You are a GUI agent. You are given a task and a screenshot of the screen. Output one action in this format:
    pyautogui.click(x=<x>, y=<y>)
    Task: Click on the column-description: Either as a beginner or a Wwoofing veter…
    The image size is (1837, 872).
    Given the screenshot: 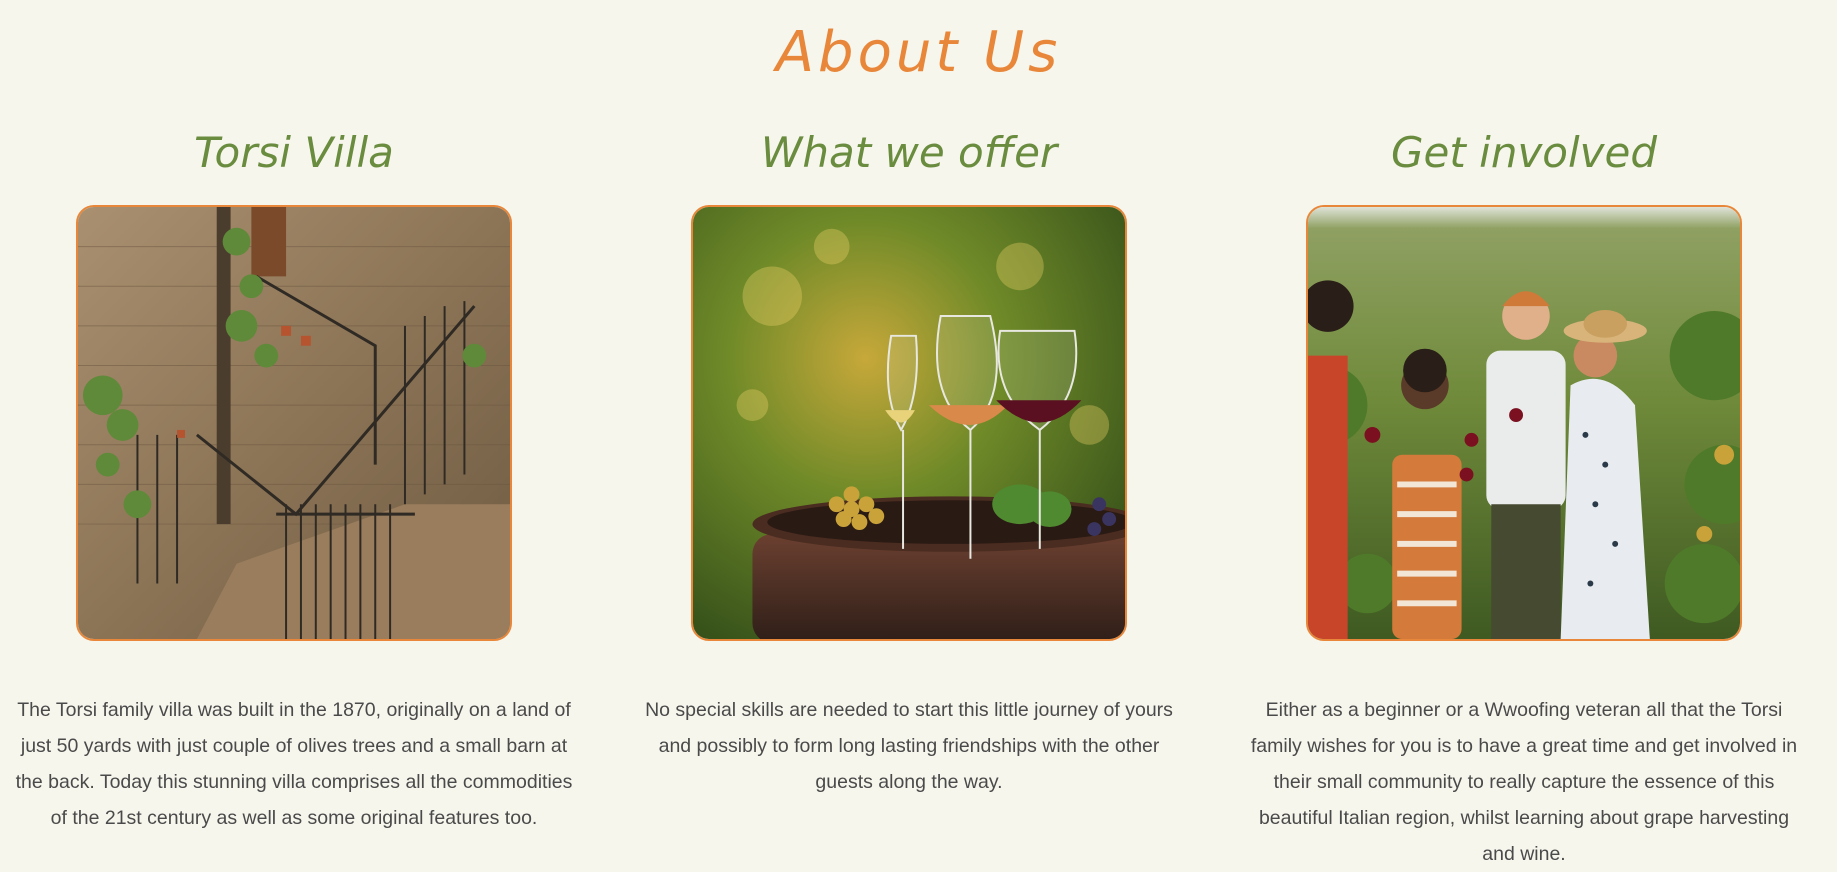 What is the action you would take?
    pyautogui.click(x=1524, y=782)
    